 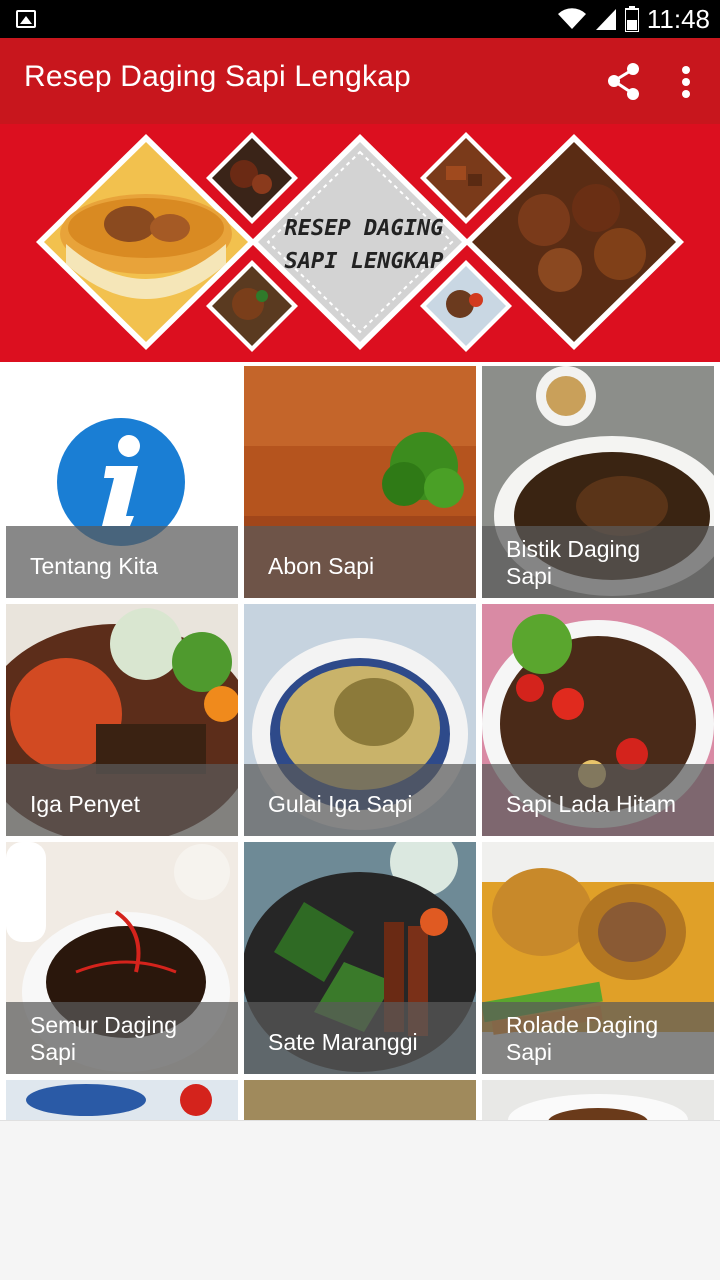 What do you see at coordinates (360, 800) in the screenshot?
I see `menu-item-label: Gulai Iga Sapi` at bounding box center [360, 800].